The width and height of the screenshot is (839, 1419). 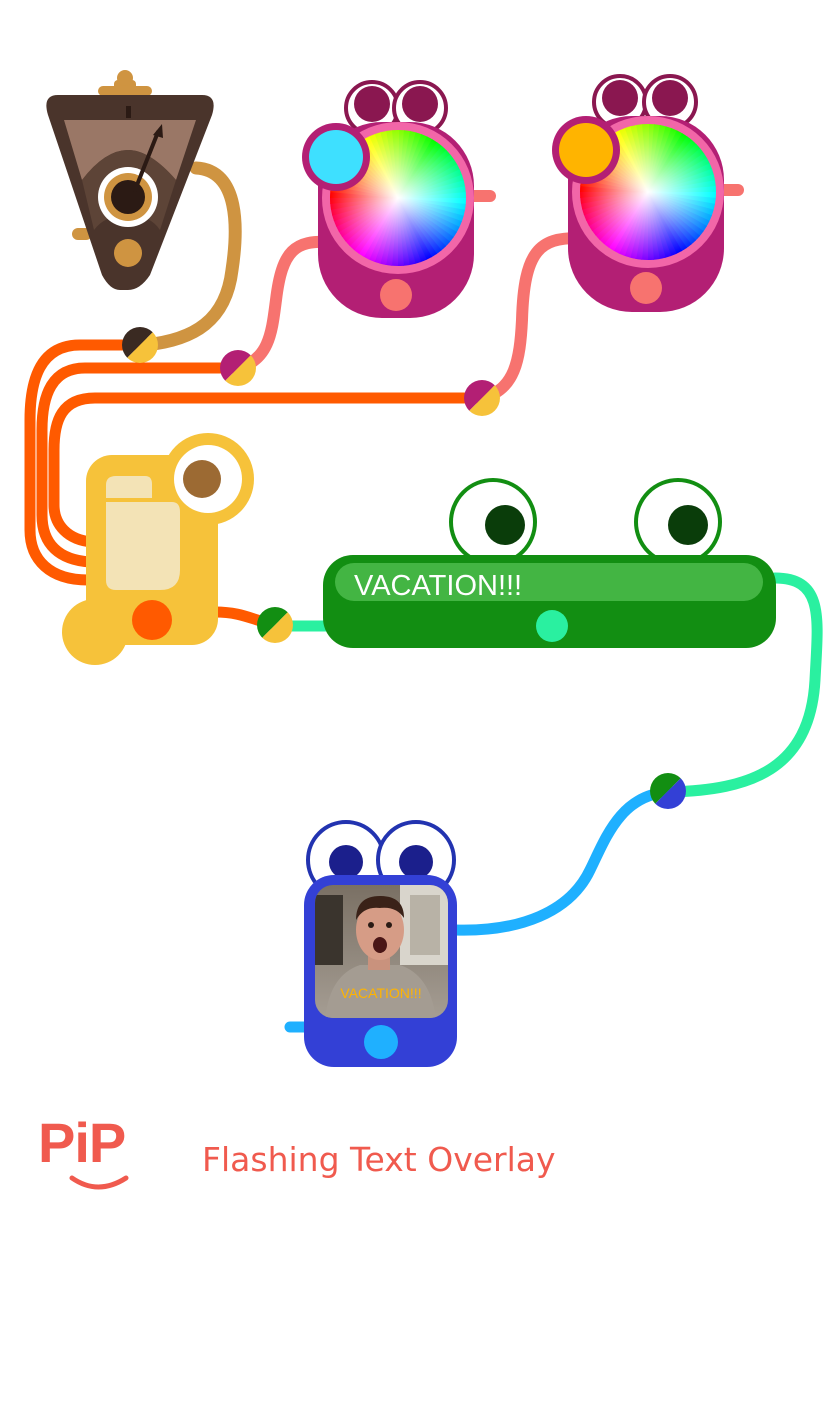 What do you see at coordinates (586, 150) in the screenshot?
I see `picker-2-swatch` at bounding box center [586, 150].